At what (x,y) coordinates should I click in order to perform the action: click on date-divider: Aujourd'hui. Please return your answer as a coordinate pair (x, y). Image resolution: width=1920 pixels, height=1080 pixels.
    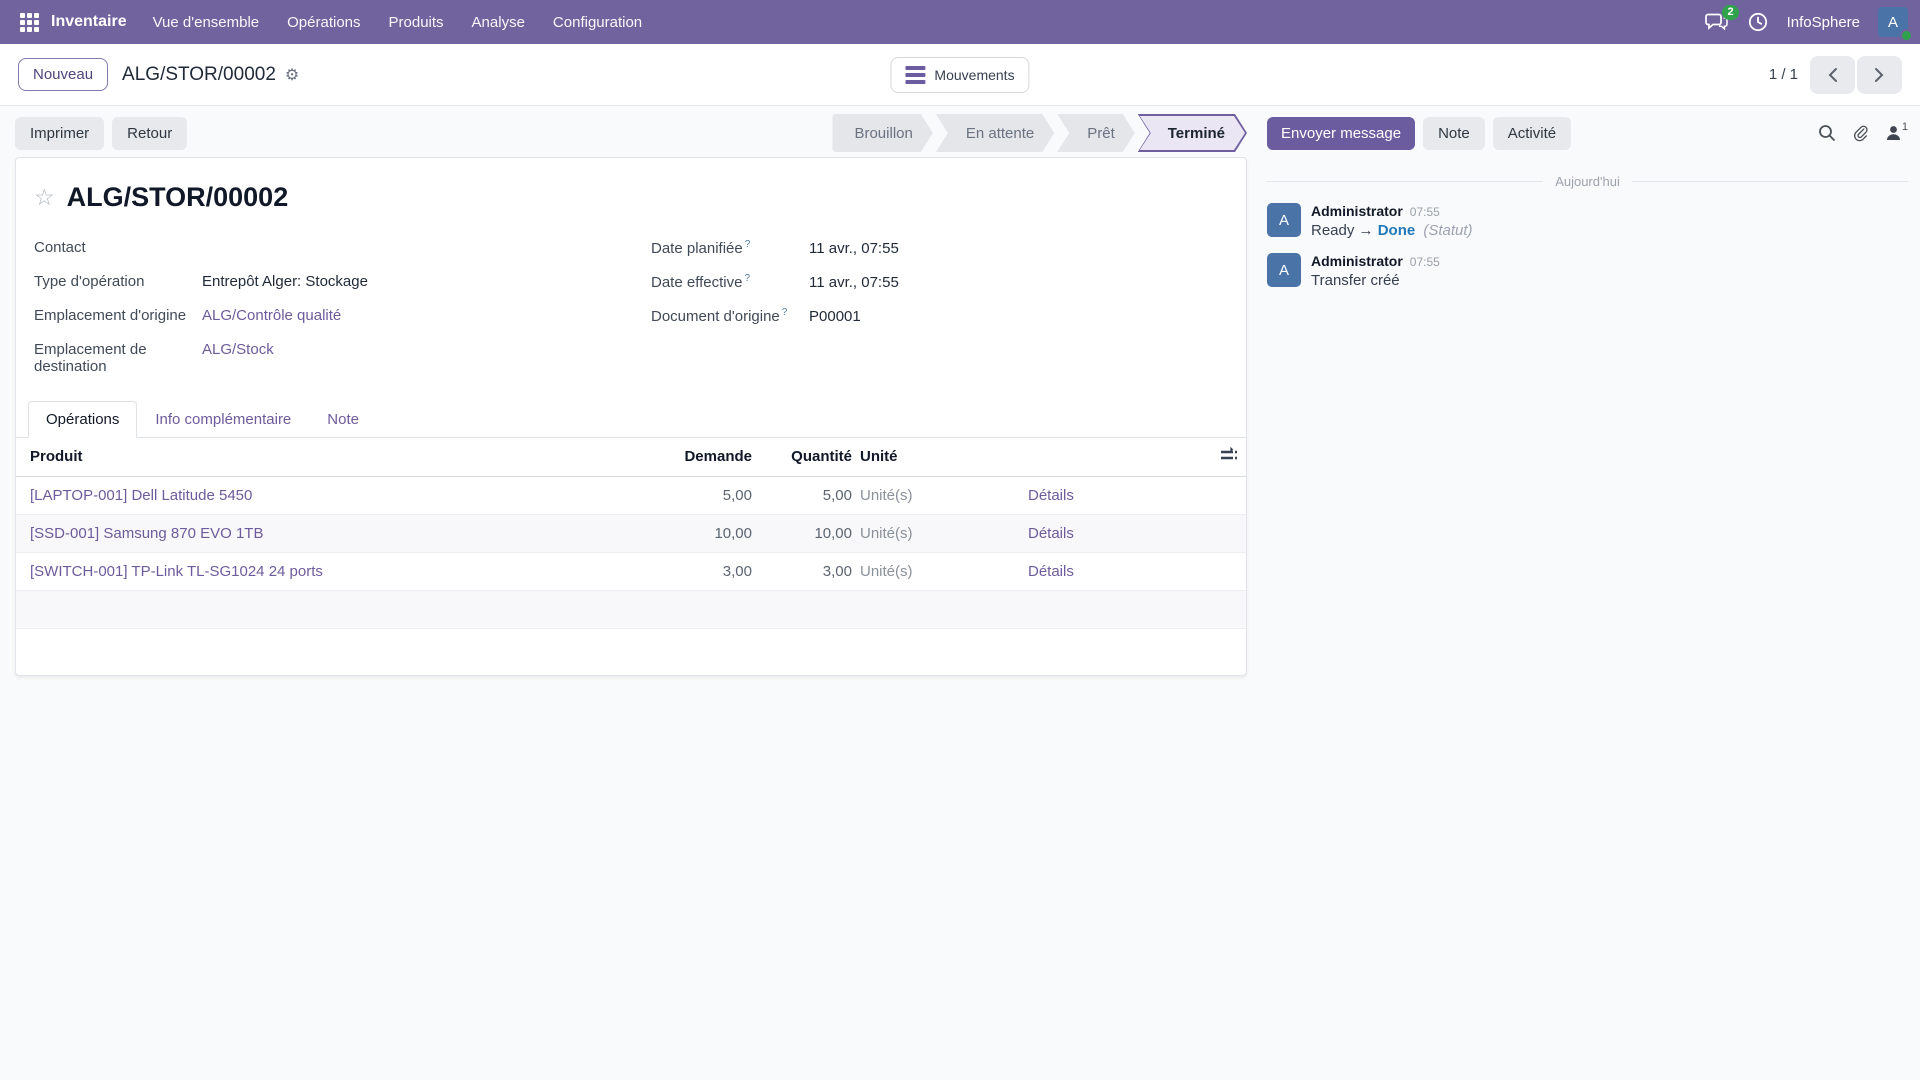
    Looking at the image, I should click on (1587, 181).